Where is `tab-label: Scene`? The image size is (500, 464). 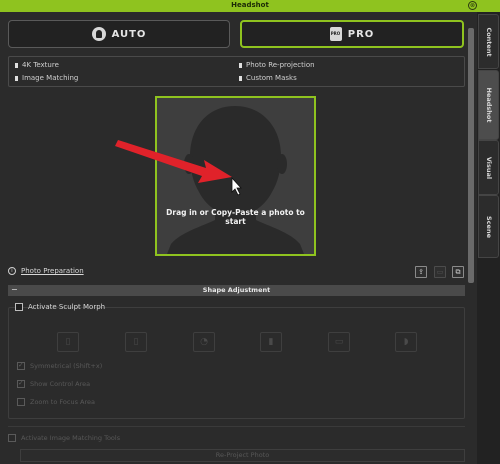
tab-label: Scene is located at coordinates (488, 226).